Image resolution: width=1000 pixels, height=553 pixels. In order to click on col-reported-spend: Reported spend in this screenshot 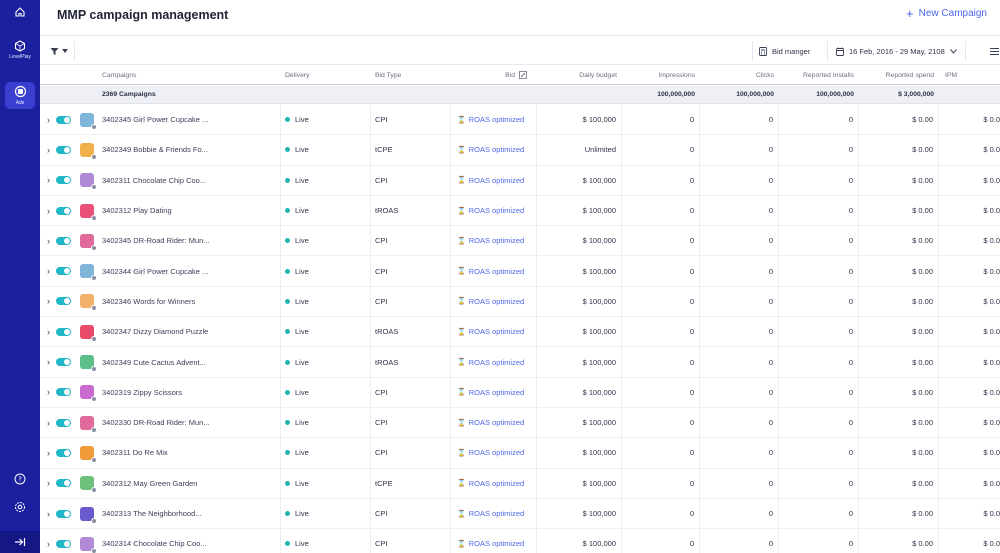, I will do `click(899, 75)`.